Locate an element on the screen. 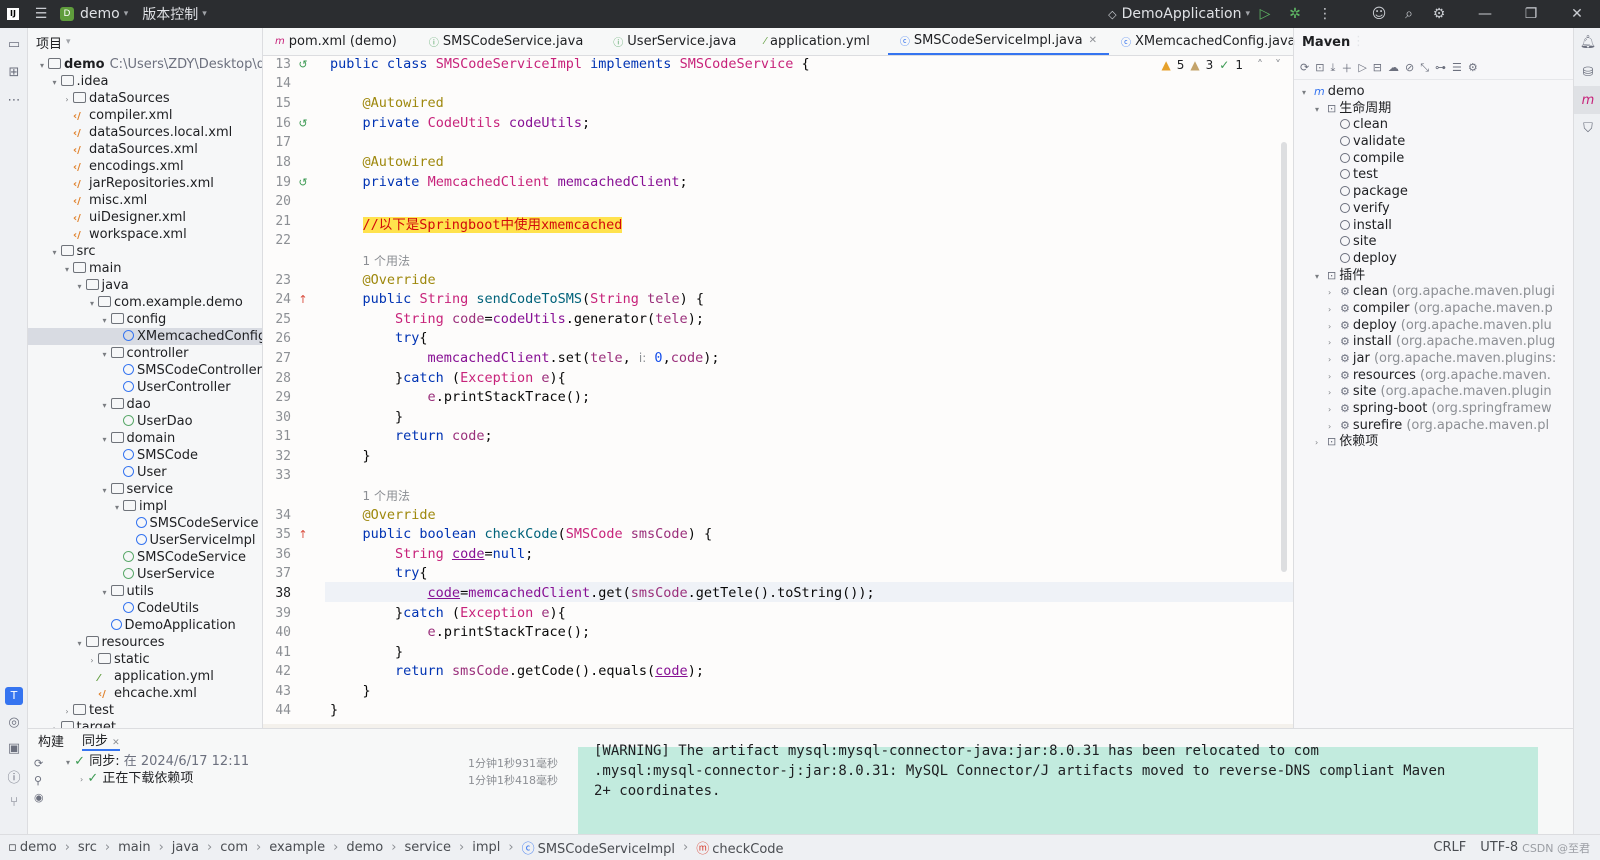  maven-tree-item: validate is located at coordinates (1433, 142).